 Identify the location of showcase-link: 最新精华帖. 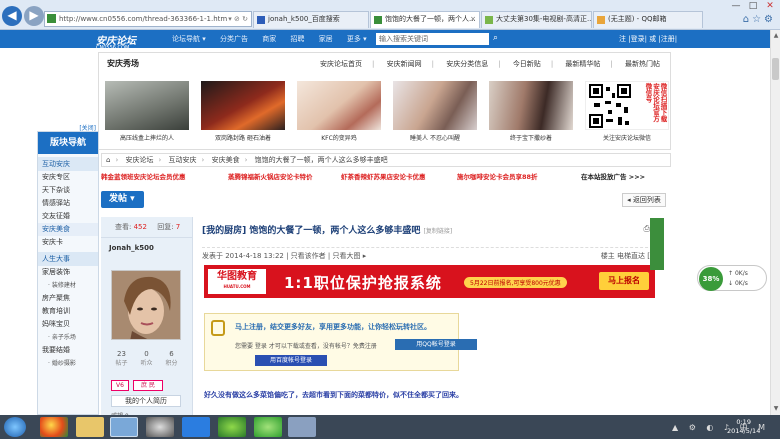
(582, 64).